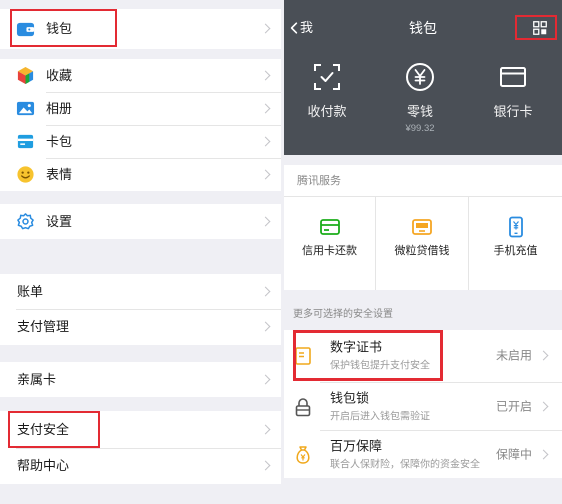  What do you see at coordinates (343, 314) in the screenshot?
I see `section-heading: 更多可选择的安全设置` at bounding box center [343, 314].